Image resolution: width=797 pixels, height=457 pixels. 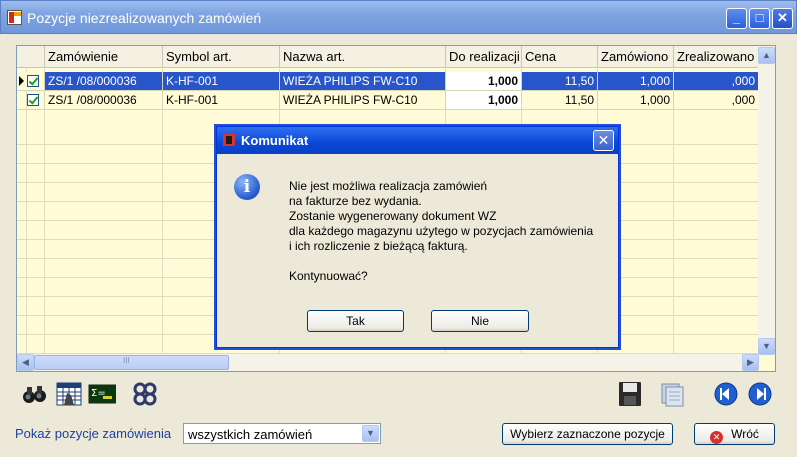 I want to click on filter-label: Pokaż pozycje zamówienia, so click(x=93, y=433).